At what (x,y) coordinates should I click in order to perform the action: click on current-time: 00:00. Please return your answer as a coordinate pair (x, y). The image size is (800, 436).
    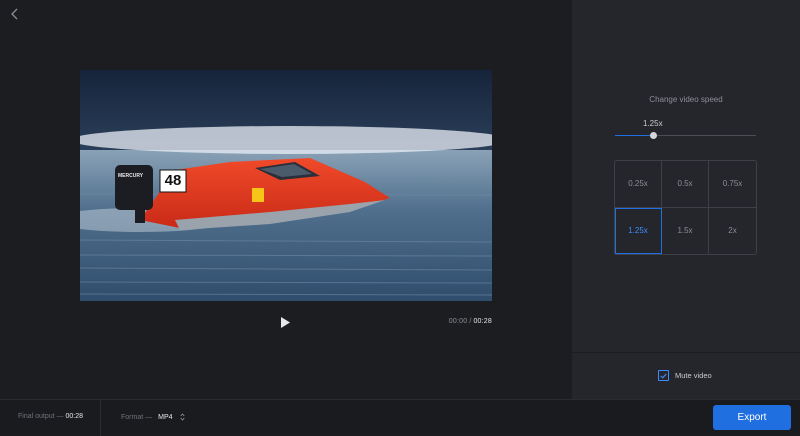
    Looking at the image, I should click on (458, 321).